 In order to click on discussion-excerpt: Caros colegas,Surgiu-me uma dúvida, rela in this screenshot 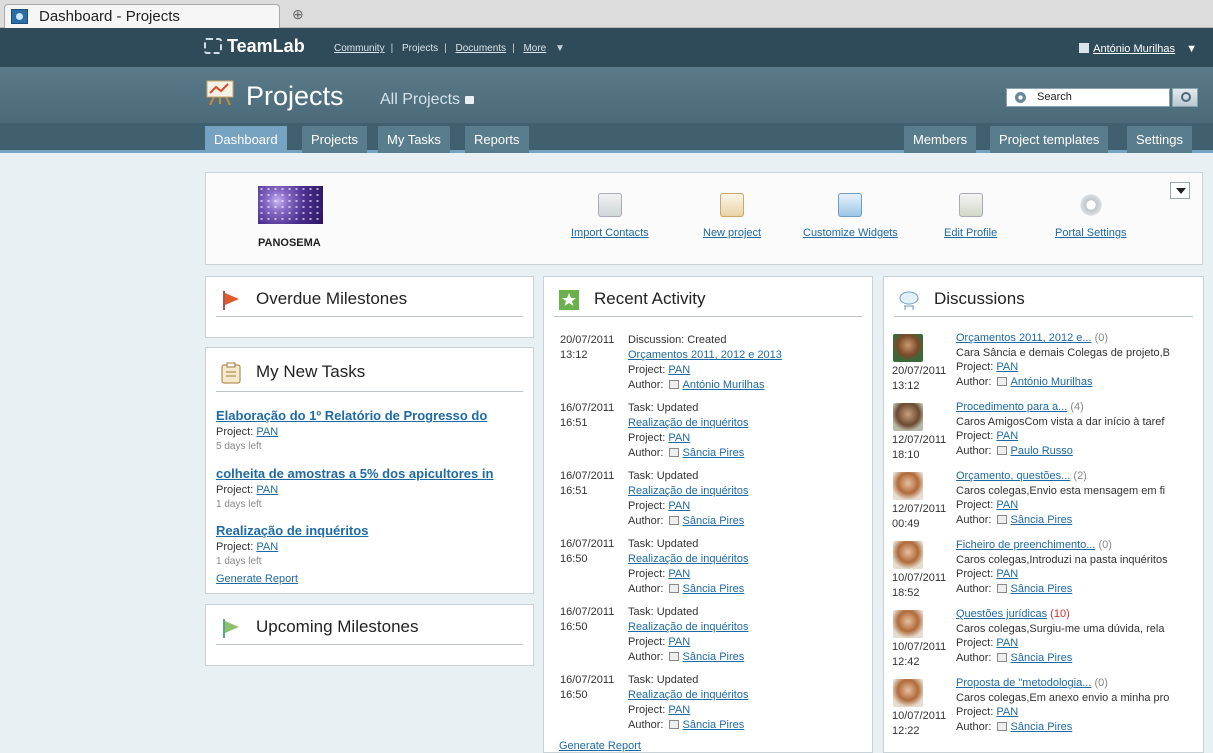, I will do `click(1060, 628)`.